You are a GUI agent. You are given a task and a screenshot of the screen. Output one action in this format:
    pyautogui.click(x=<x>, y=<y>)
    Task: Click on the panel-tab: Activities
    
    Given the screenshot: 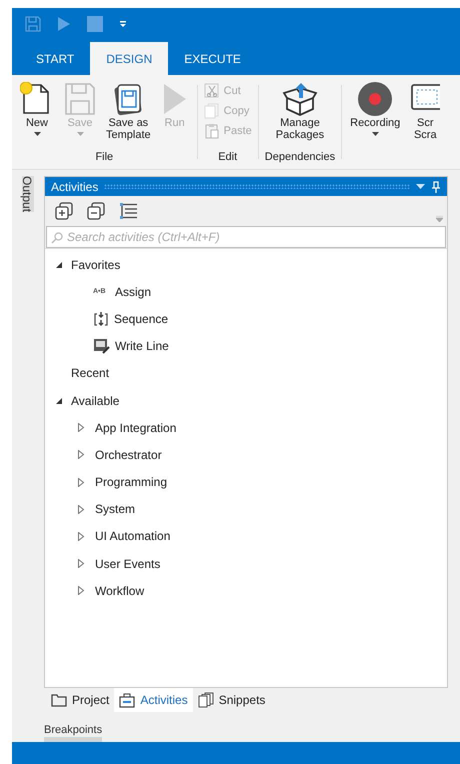 What is the action you would take?
    pyautogui.click(x=153, y=700)
    